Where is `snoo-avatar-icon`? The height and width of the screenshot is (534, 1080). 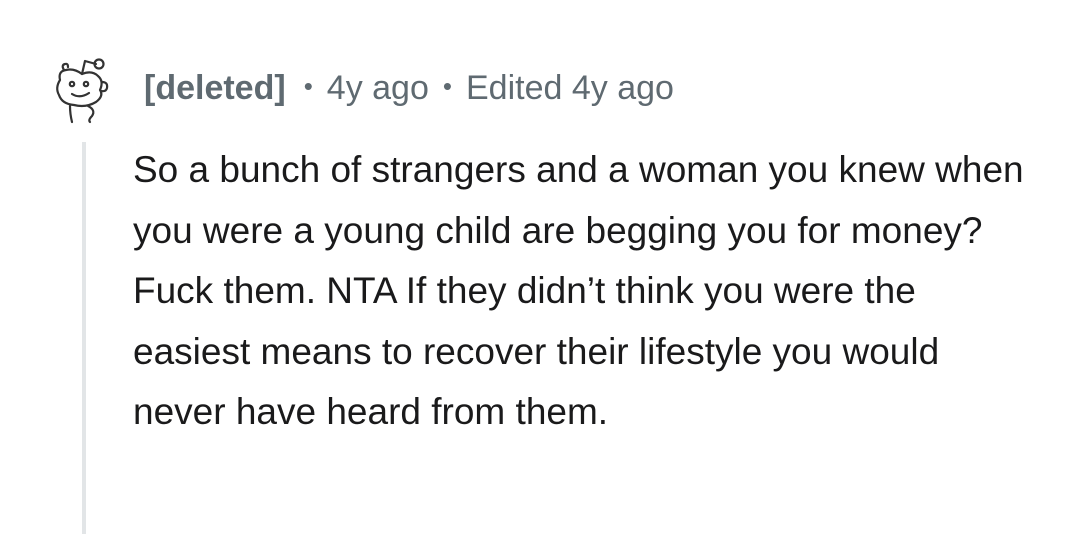 snoo-avatar-icon is located at coordinates (84, 88).